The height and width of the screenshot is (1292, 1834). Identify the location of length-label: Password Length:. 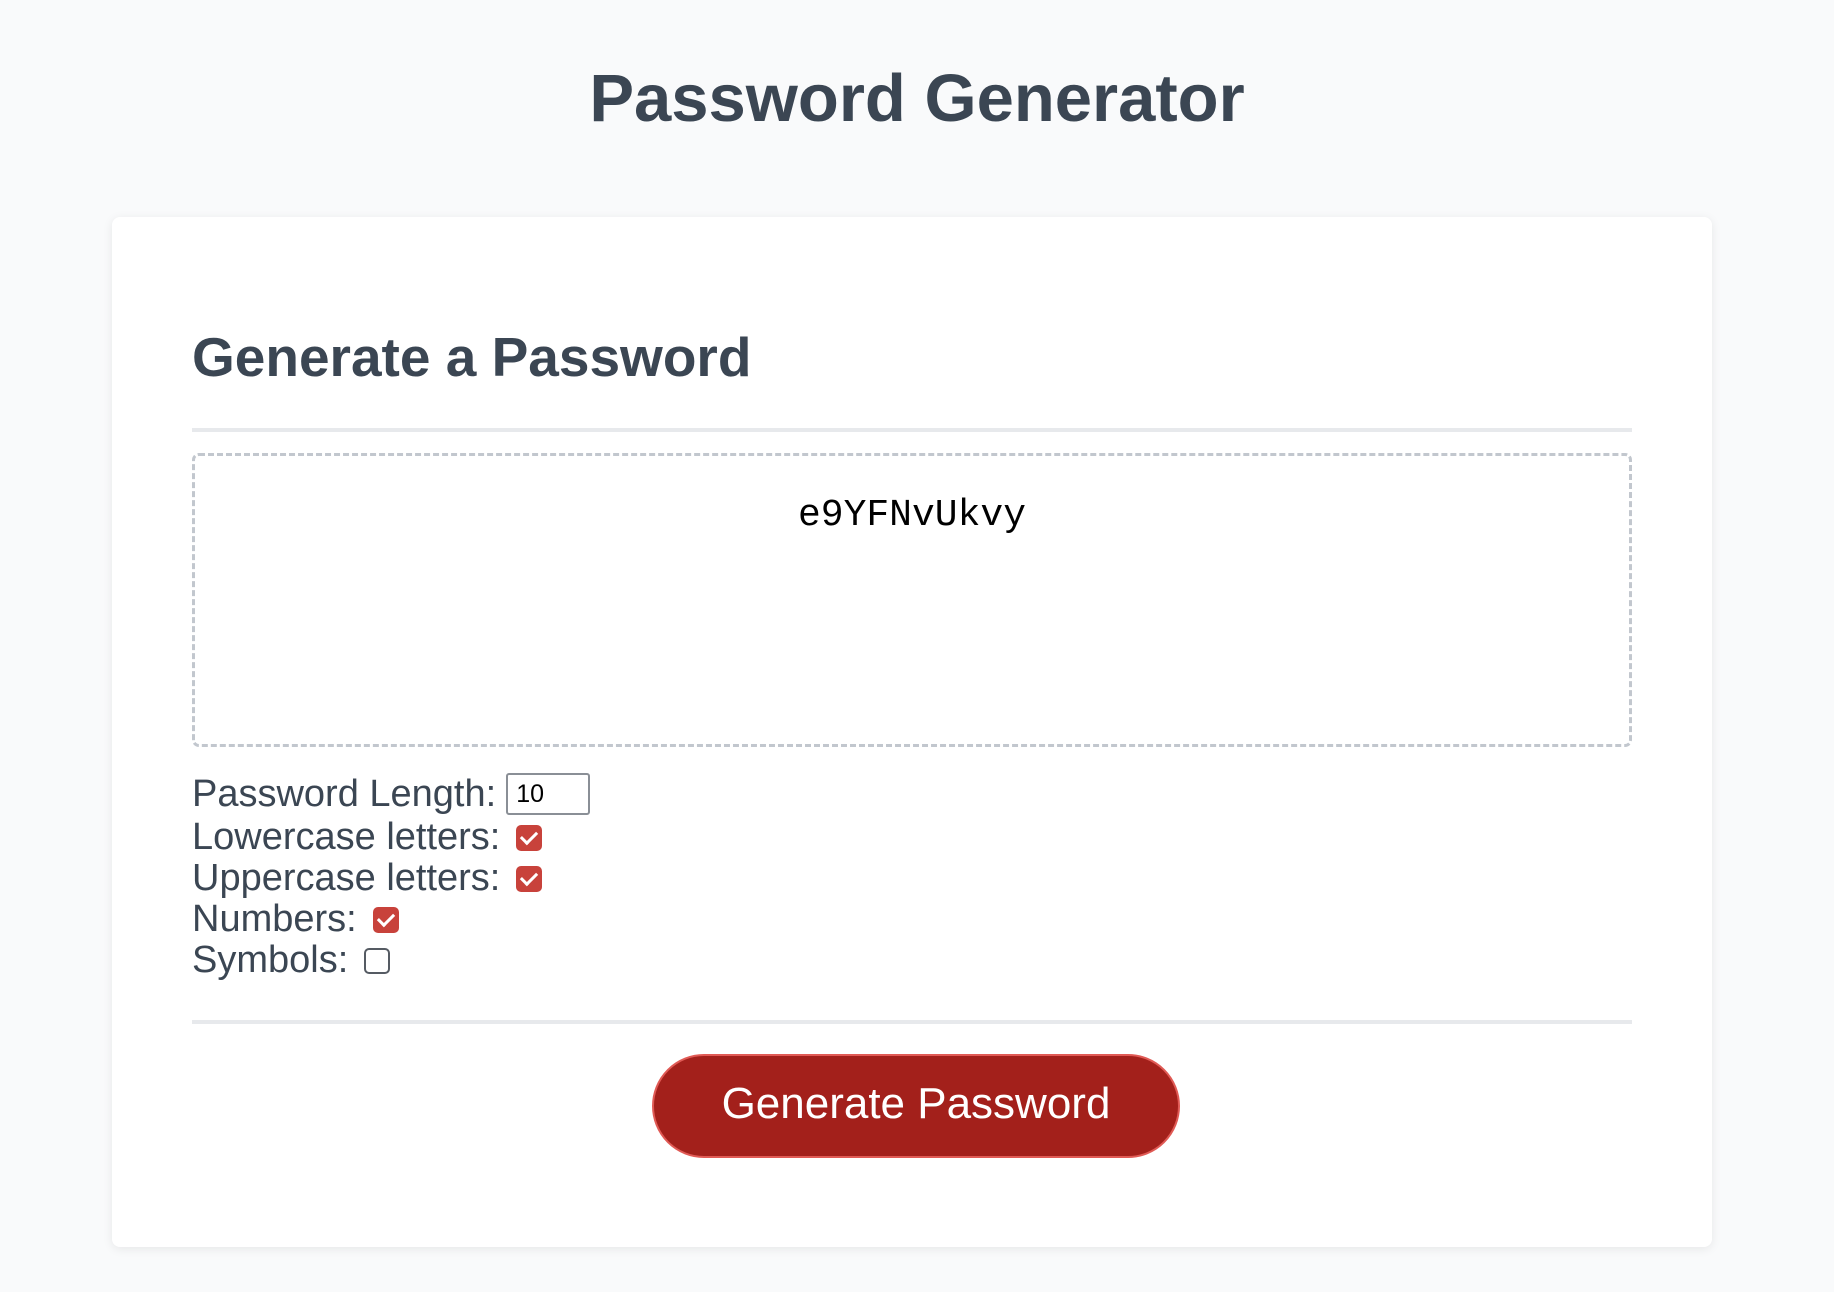
(344, 793).